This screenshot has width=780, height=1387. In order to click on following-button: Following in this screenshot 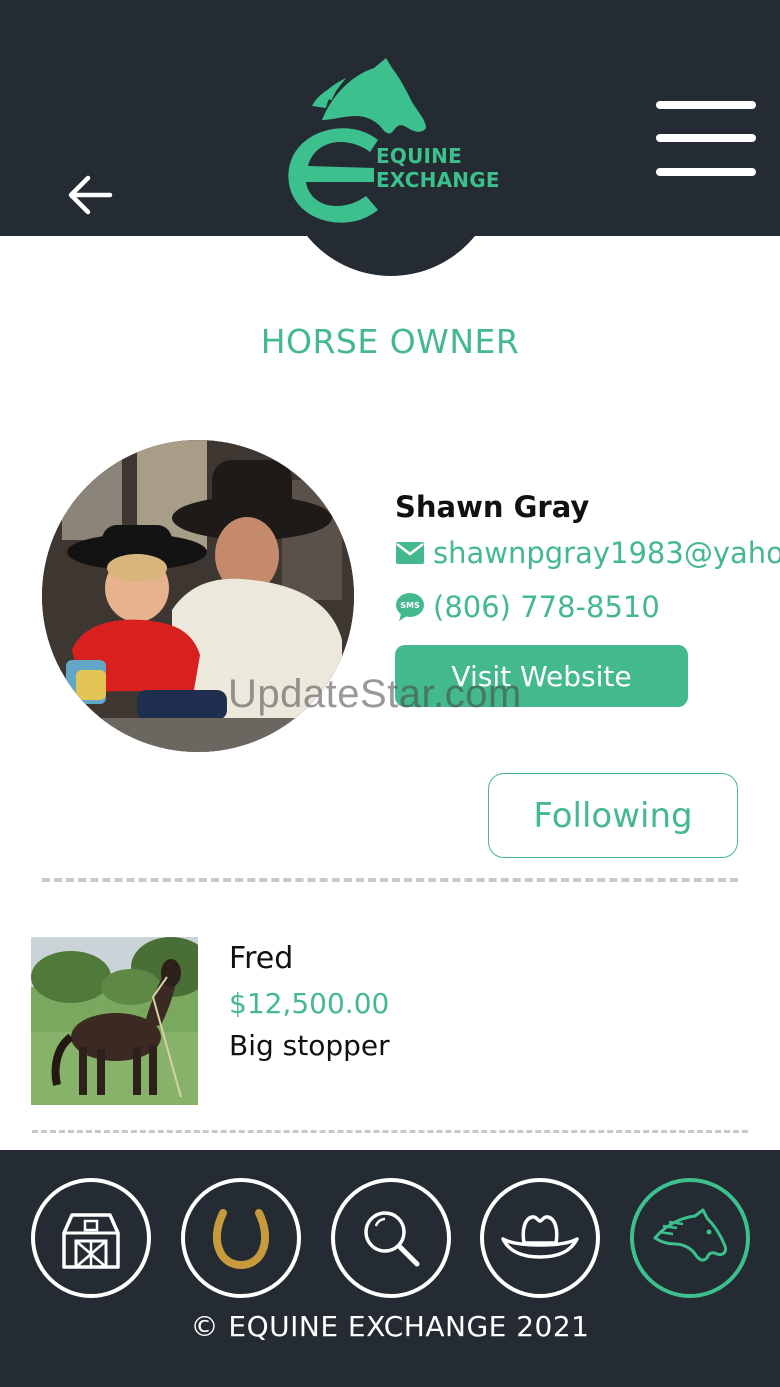, I will do `click(613, 815)`.